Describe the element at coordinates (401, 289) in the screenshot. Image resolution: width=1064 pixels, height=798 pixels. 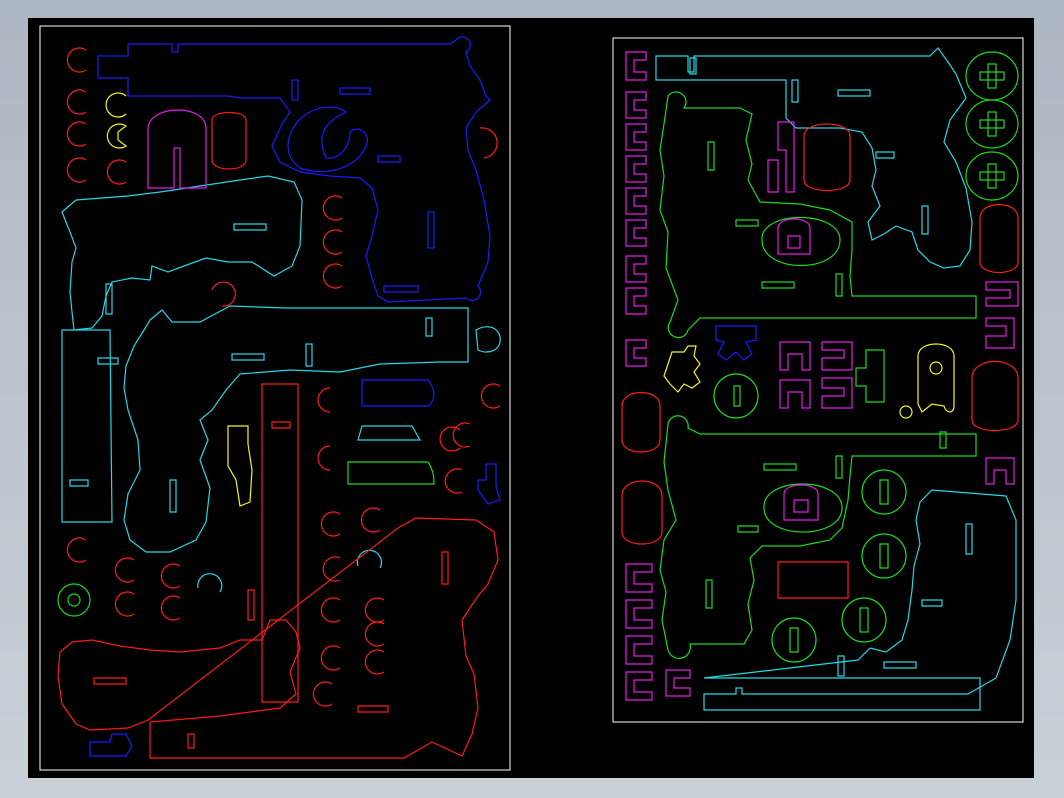
I see `blue-tab` at that location.